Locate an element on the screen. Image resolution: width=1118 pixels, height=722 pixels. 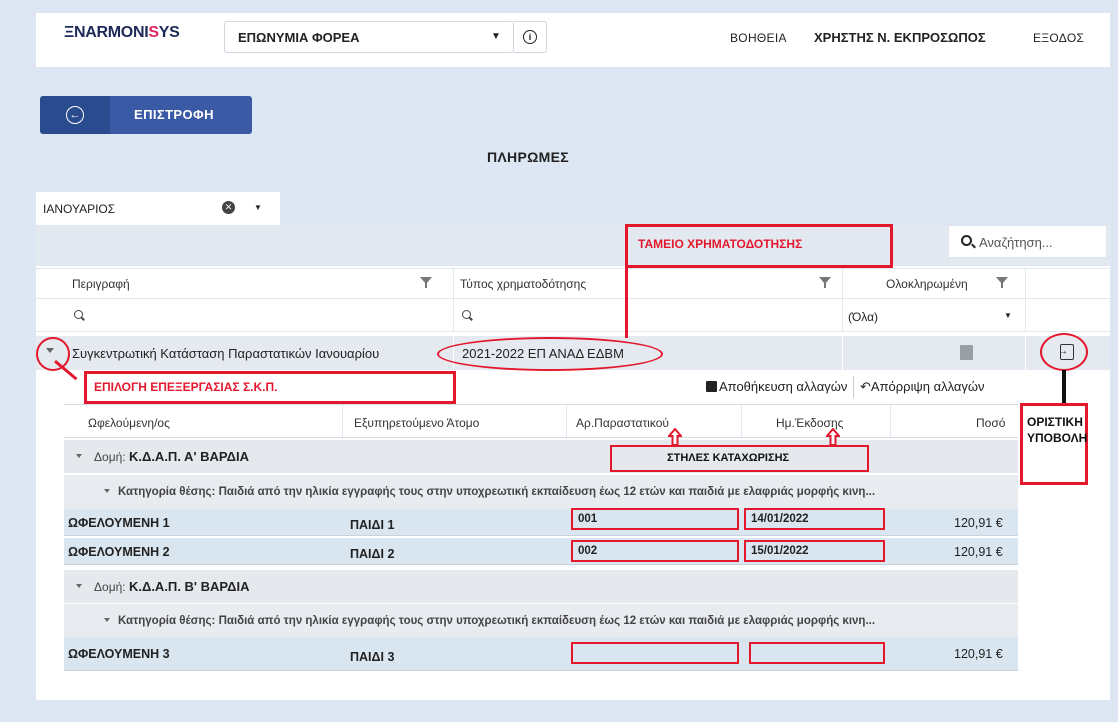
person-cell: ΠΑΙΔΙ 1 is located at coordinates (372, 525).